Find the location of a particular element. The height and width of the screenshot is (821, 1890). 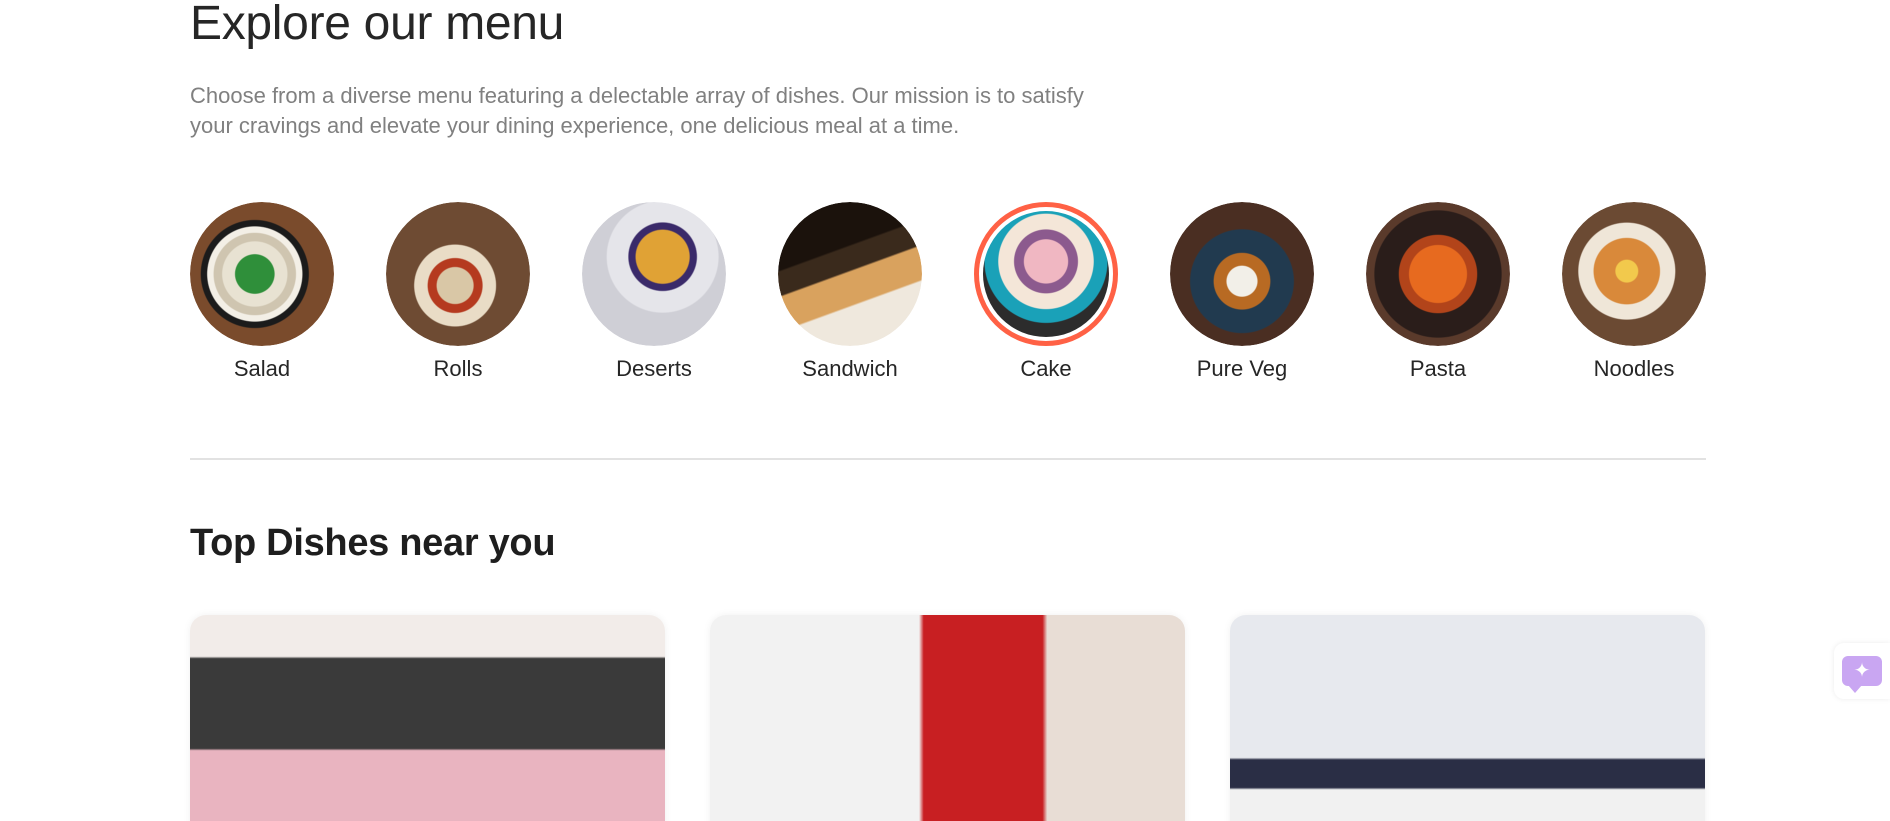

sparkle-chat-icon: ✦ is located at coordinates (1862, 674).